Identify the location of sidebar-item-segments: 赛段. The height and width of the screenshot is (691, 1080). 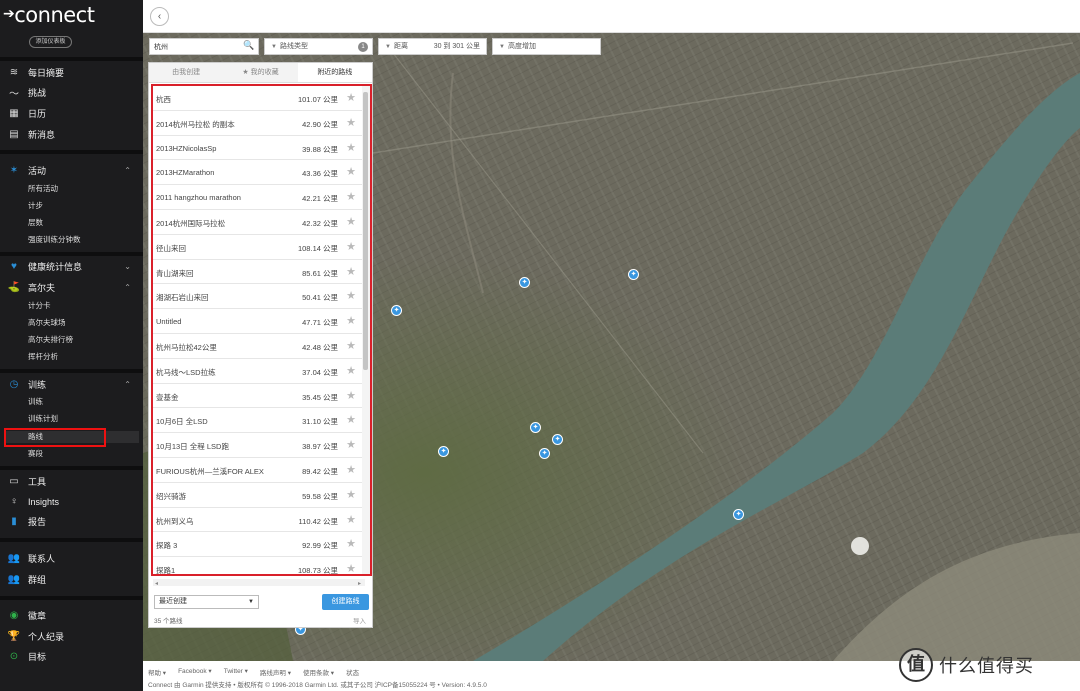
(35, 454).